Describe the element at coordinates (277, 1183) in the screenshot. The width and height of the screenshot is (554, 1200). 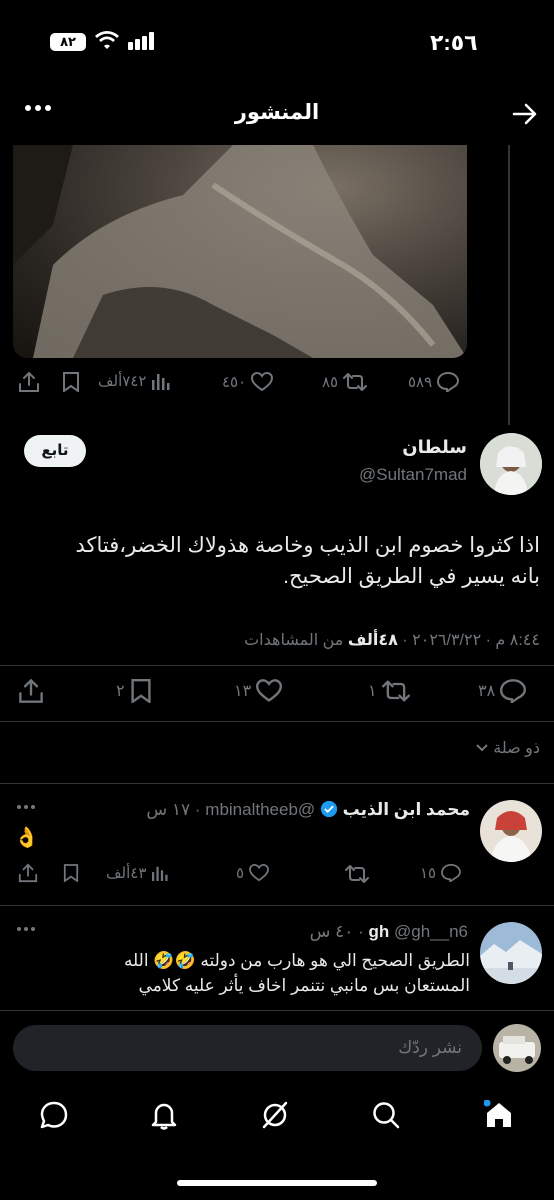
I see `home-indicator` at that location.